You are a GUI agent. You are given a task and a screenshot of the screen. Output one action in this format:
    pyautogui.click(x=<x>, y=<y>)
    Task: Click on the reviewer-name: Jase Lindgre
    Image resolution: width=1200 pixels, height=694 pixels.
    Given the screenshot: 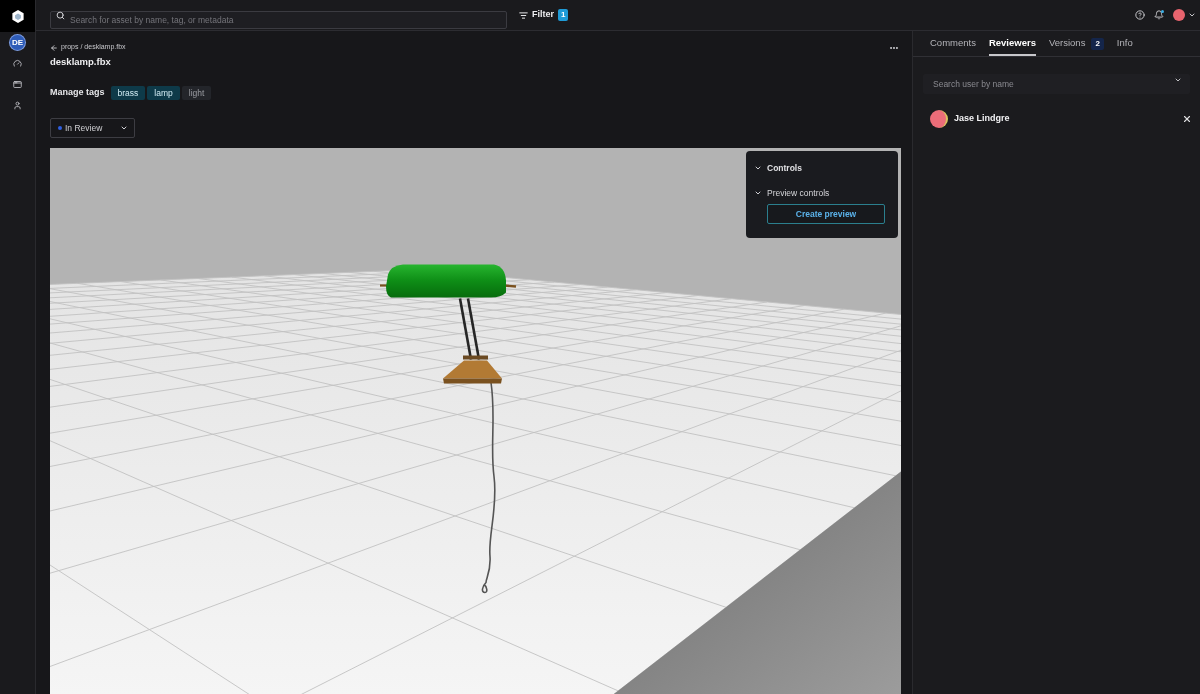 What is the action you would take?
    pyautogui.click(x=982, y=119)
    